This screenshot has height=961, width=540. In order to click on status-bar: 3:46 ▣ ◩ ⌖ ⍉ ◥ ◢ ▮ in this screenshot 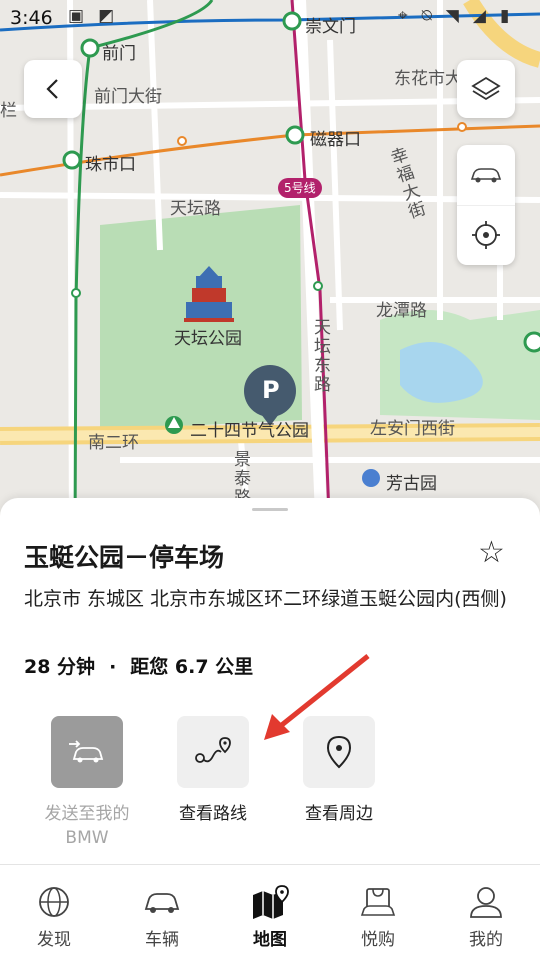, I will do `click(270, 19)`.